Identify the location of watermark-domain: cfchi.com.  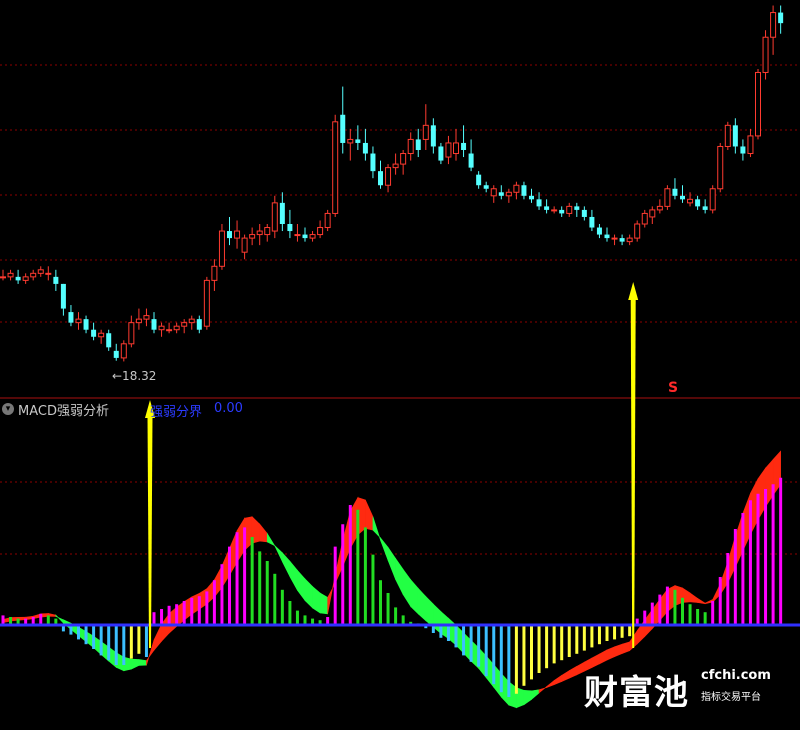
(736, 675).